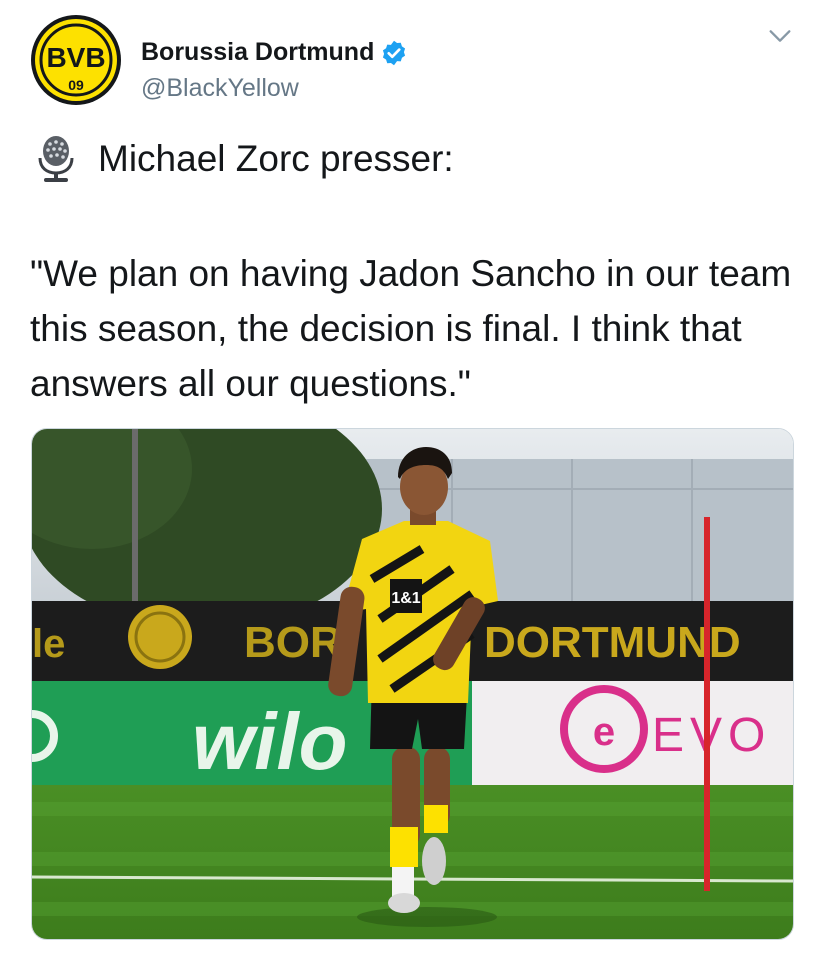 The width and height of the screenshot is (823, 960). I want to click on sponsor-right-text: EVO, so click(711, 735).